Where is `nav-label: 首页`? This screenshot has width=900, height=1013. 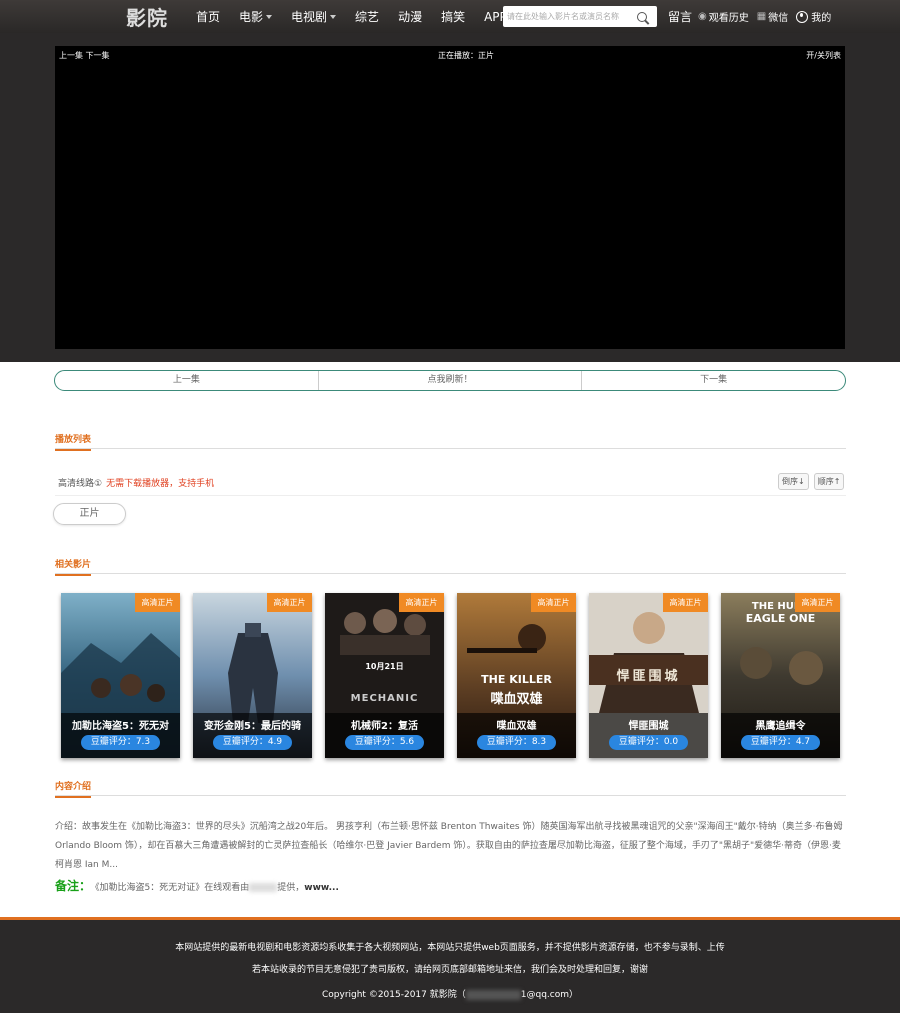 nav-label: 首页 is located at coordinates (208, 17).